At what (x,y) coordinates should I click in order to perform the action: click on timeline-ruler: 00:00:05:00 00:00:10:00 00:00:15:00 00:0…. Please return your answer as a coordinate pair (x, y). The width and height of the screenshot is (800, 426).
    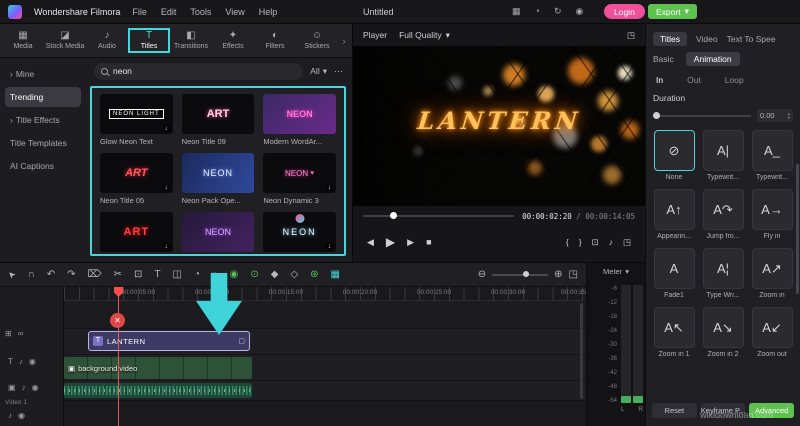
    Looking at the image, I should click on (329, 294).